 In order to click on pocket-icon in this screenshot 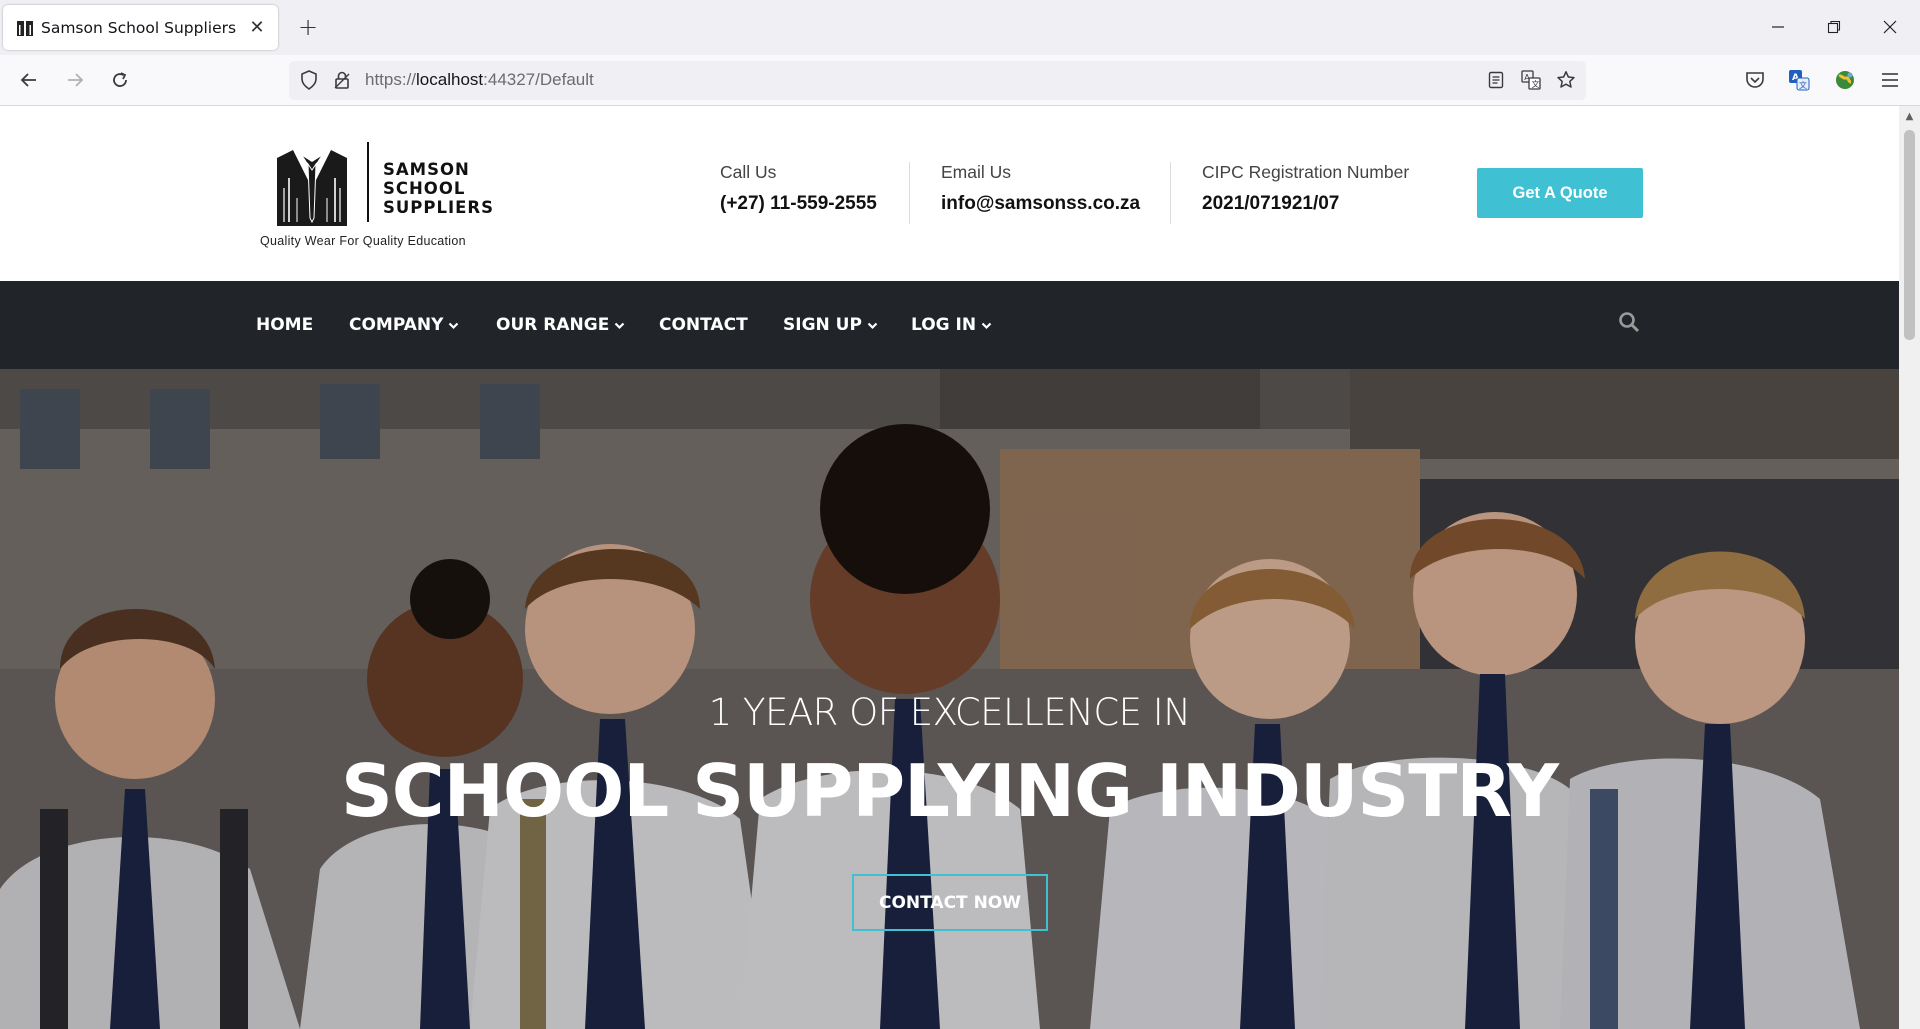, I will do `click(1755, 80)`.